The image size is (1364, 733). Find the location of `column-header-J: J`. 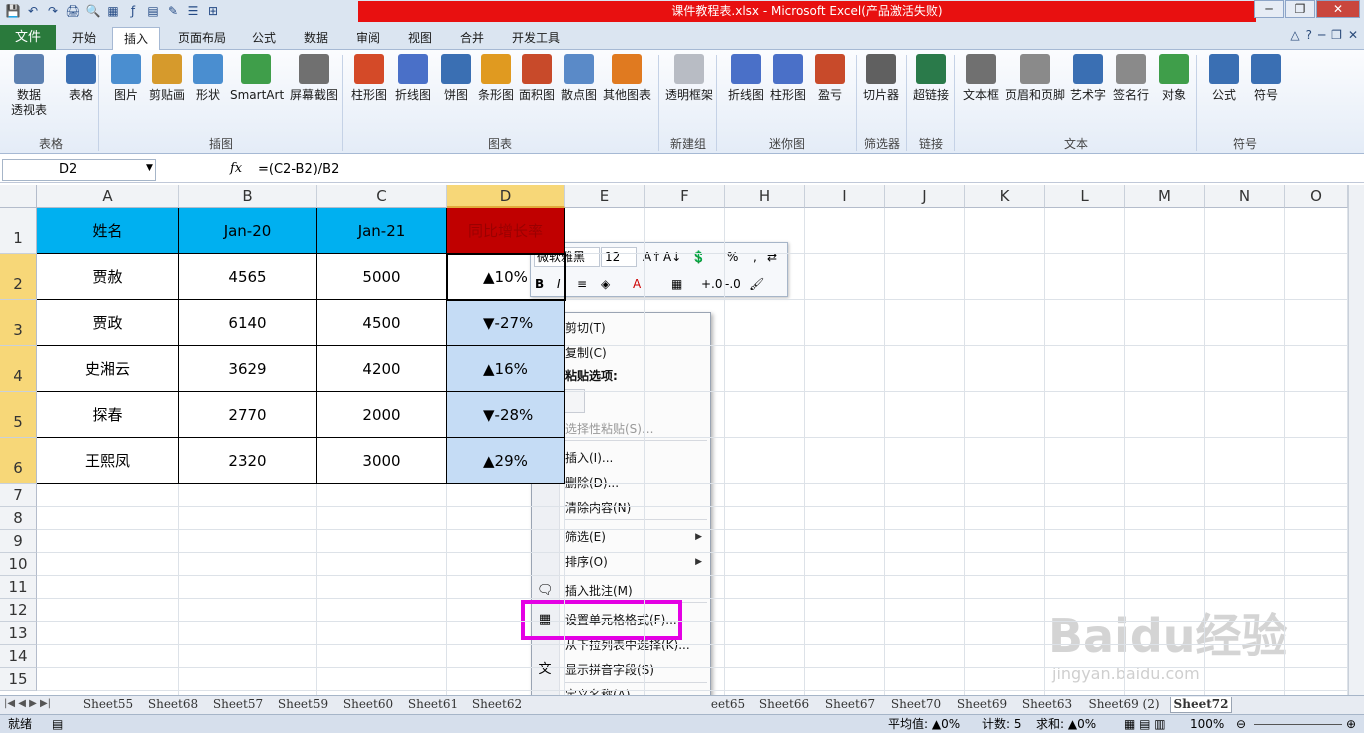

column-header-J: J is located at coordinates (925, 196).